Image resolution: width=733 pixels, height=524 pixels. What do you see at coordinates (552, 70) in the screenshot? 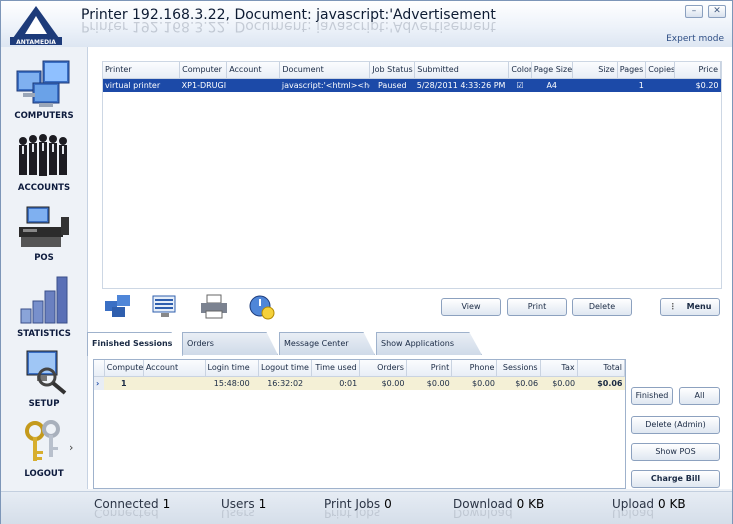
I see `col-page-size: Page Size` at bounding box center [552, 70].